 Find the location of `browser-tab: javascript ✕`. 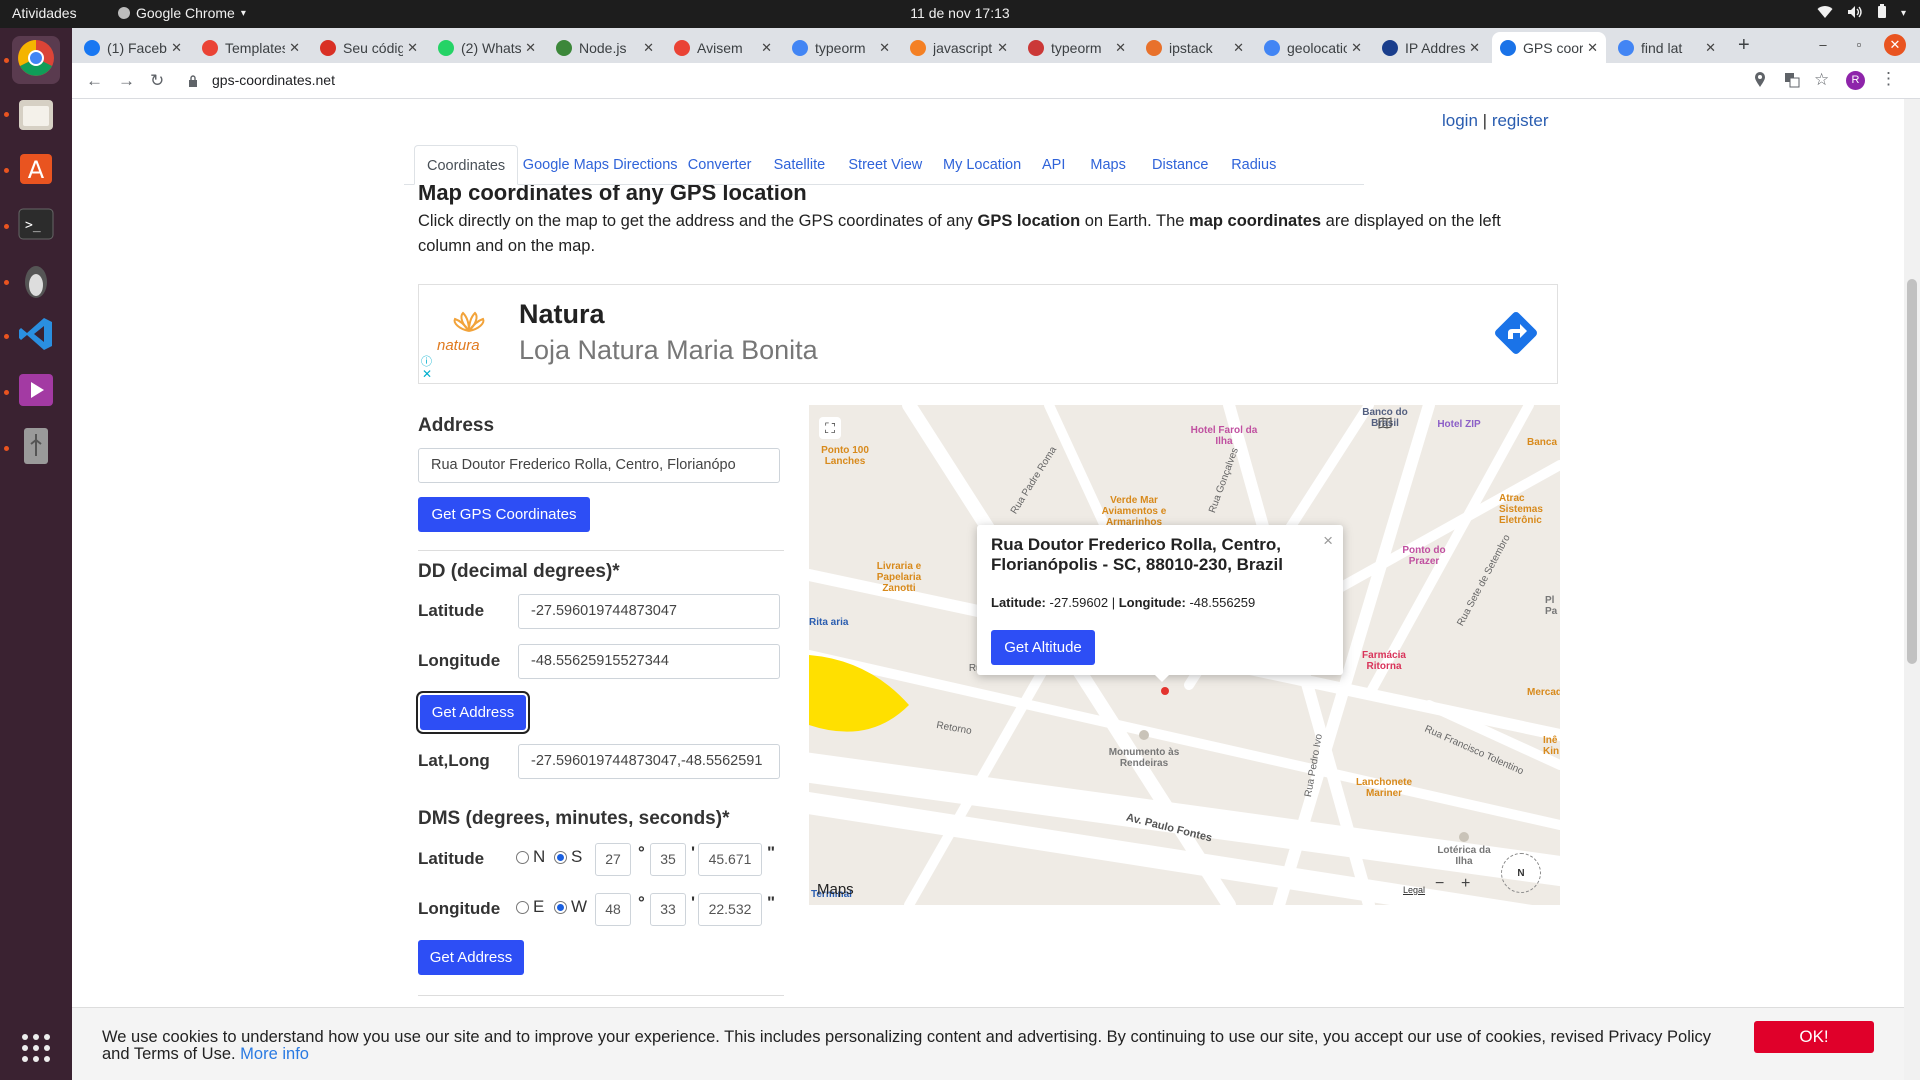

browser-tab: javascript ✕ is located at coordinates (959, 47).